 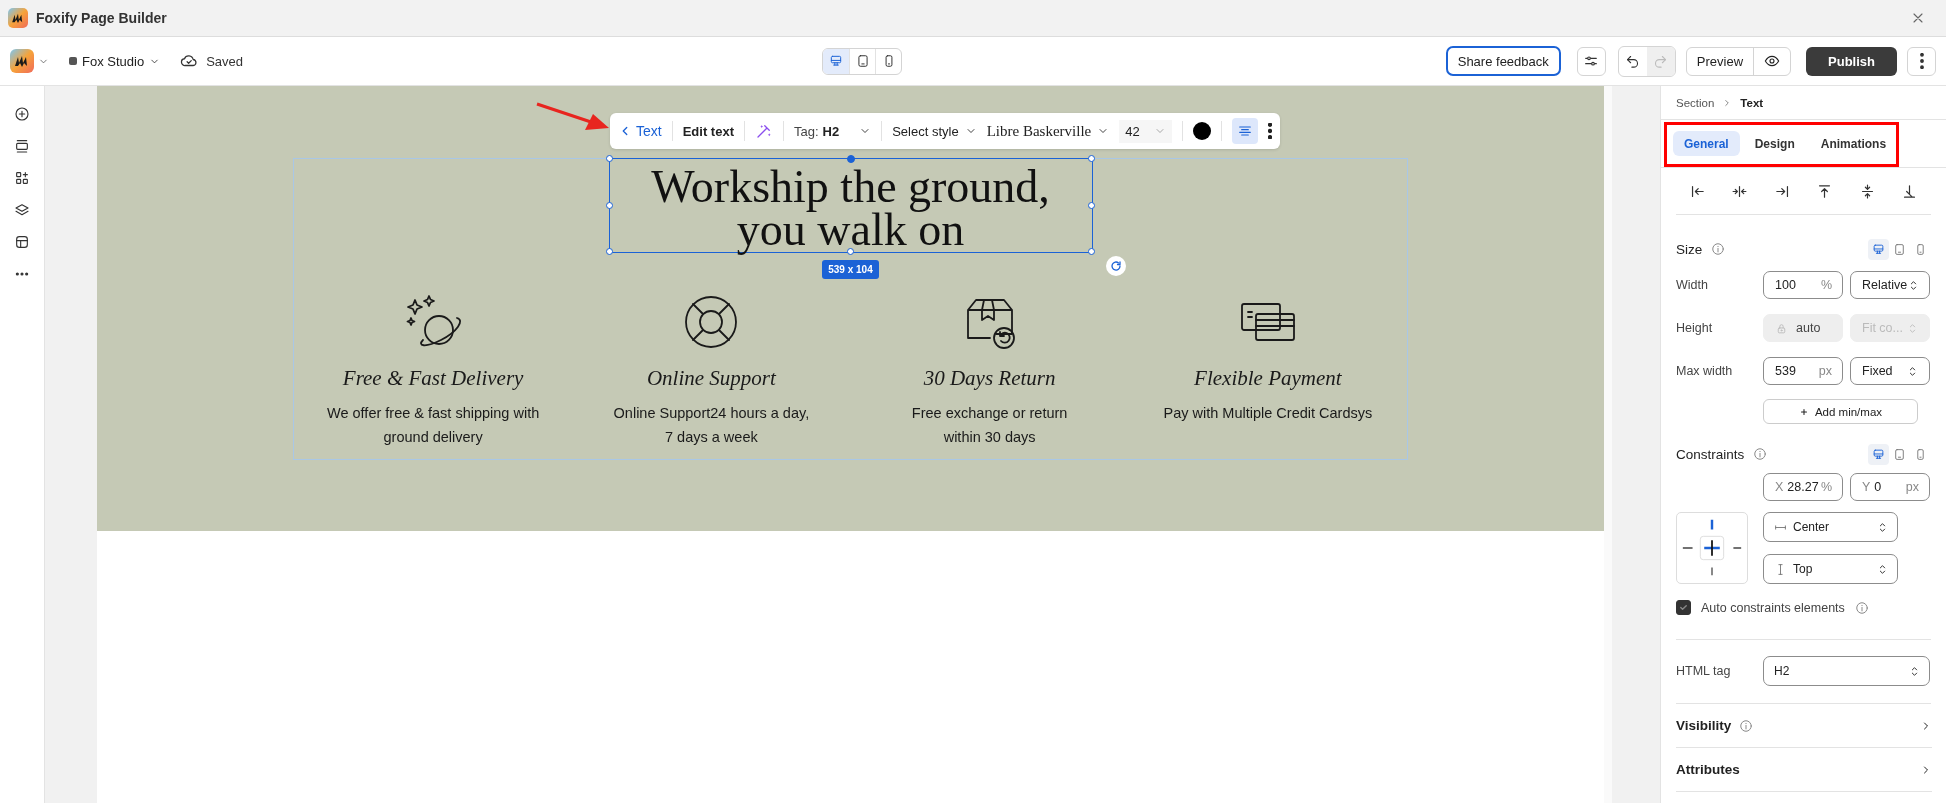 What do you see at coordinates (1268, 413) in the screenshot?
I see `feature-description: Pay with Multiple Credit Cardsys` at bounding box center [1268, 413].